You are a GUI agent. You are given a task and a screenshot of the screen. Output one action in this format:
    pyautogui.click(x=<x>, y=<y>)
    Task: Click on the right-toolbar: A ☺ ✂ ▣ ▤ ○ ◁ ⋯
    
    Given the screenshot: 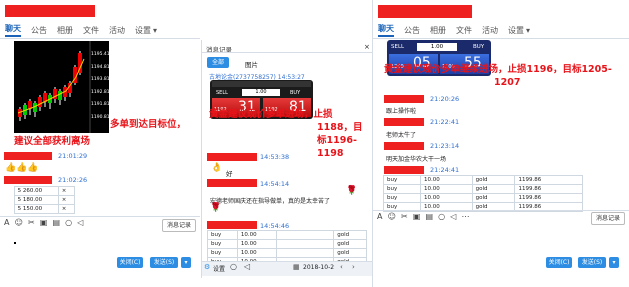 What is the action you would take?
    pyautogui.click(x=423, y=216)
    